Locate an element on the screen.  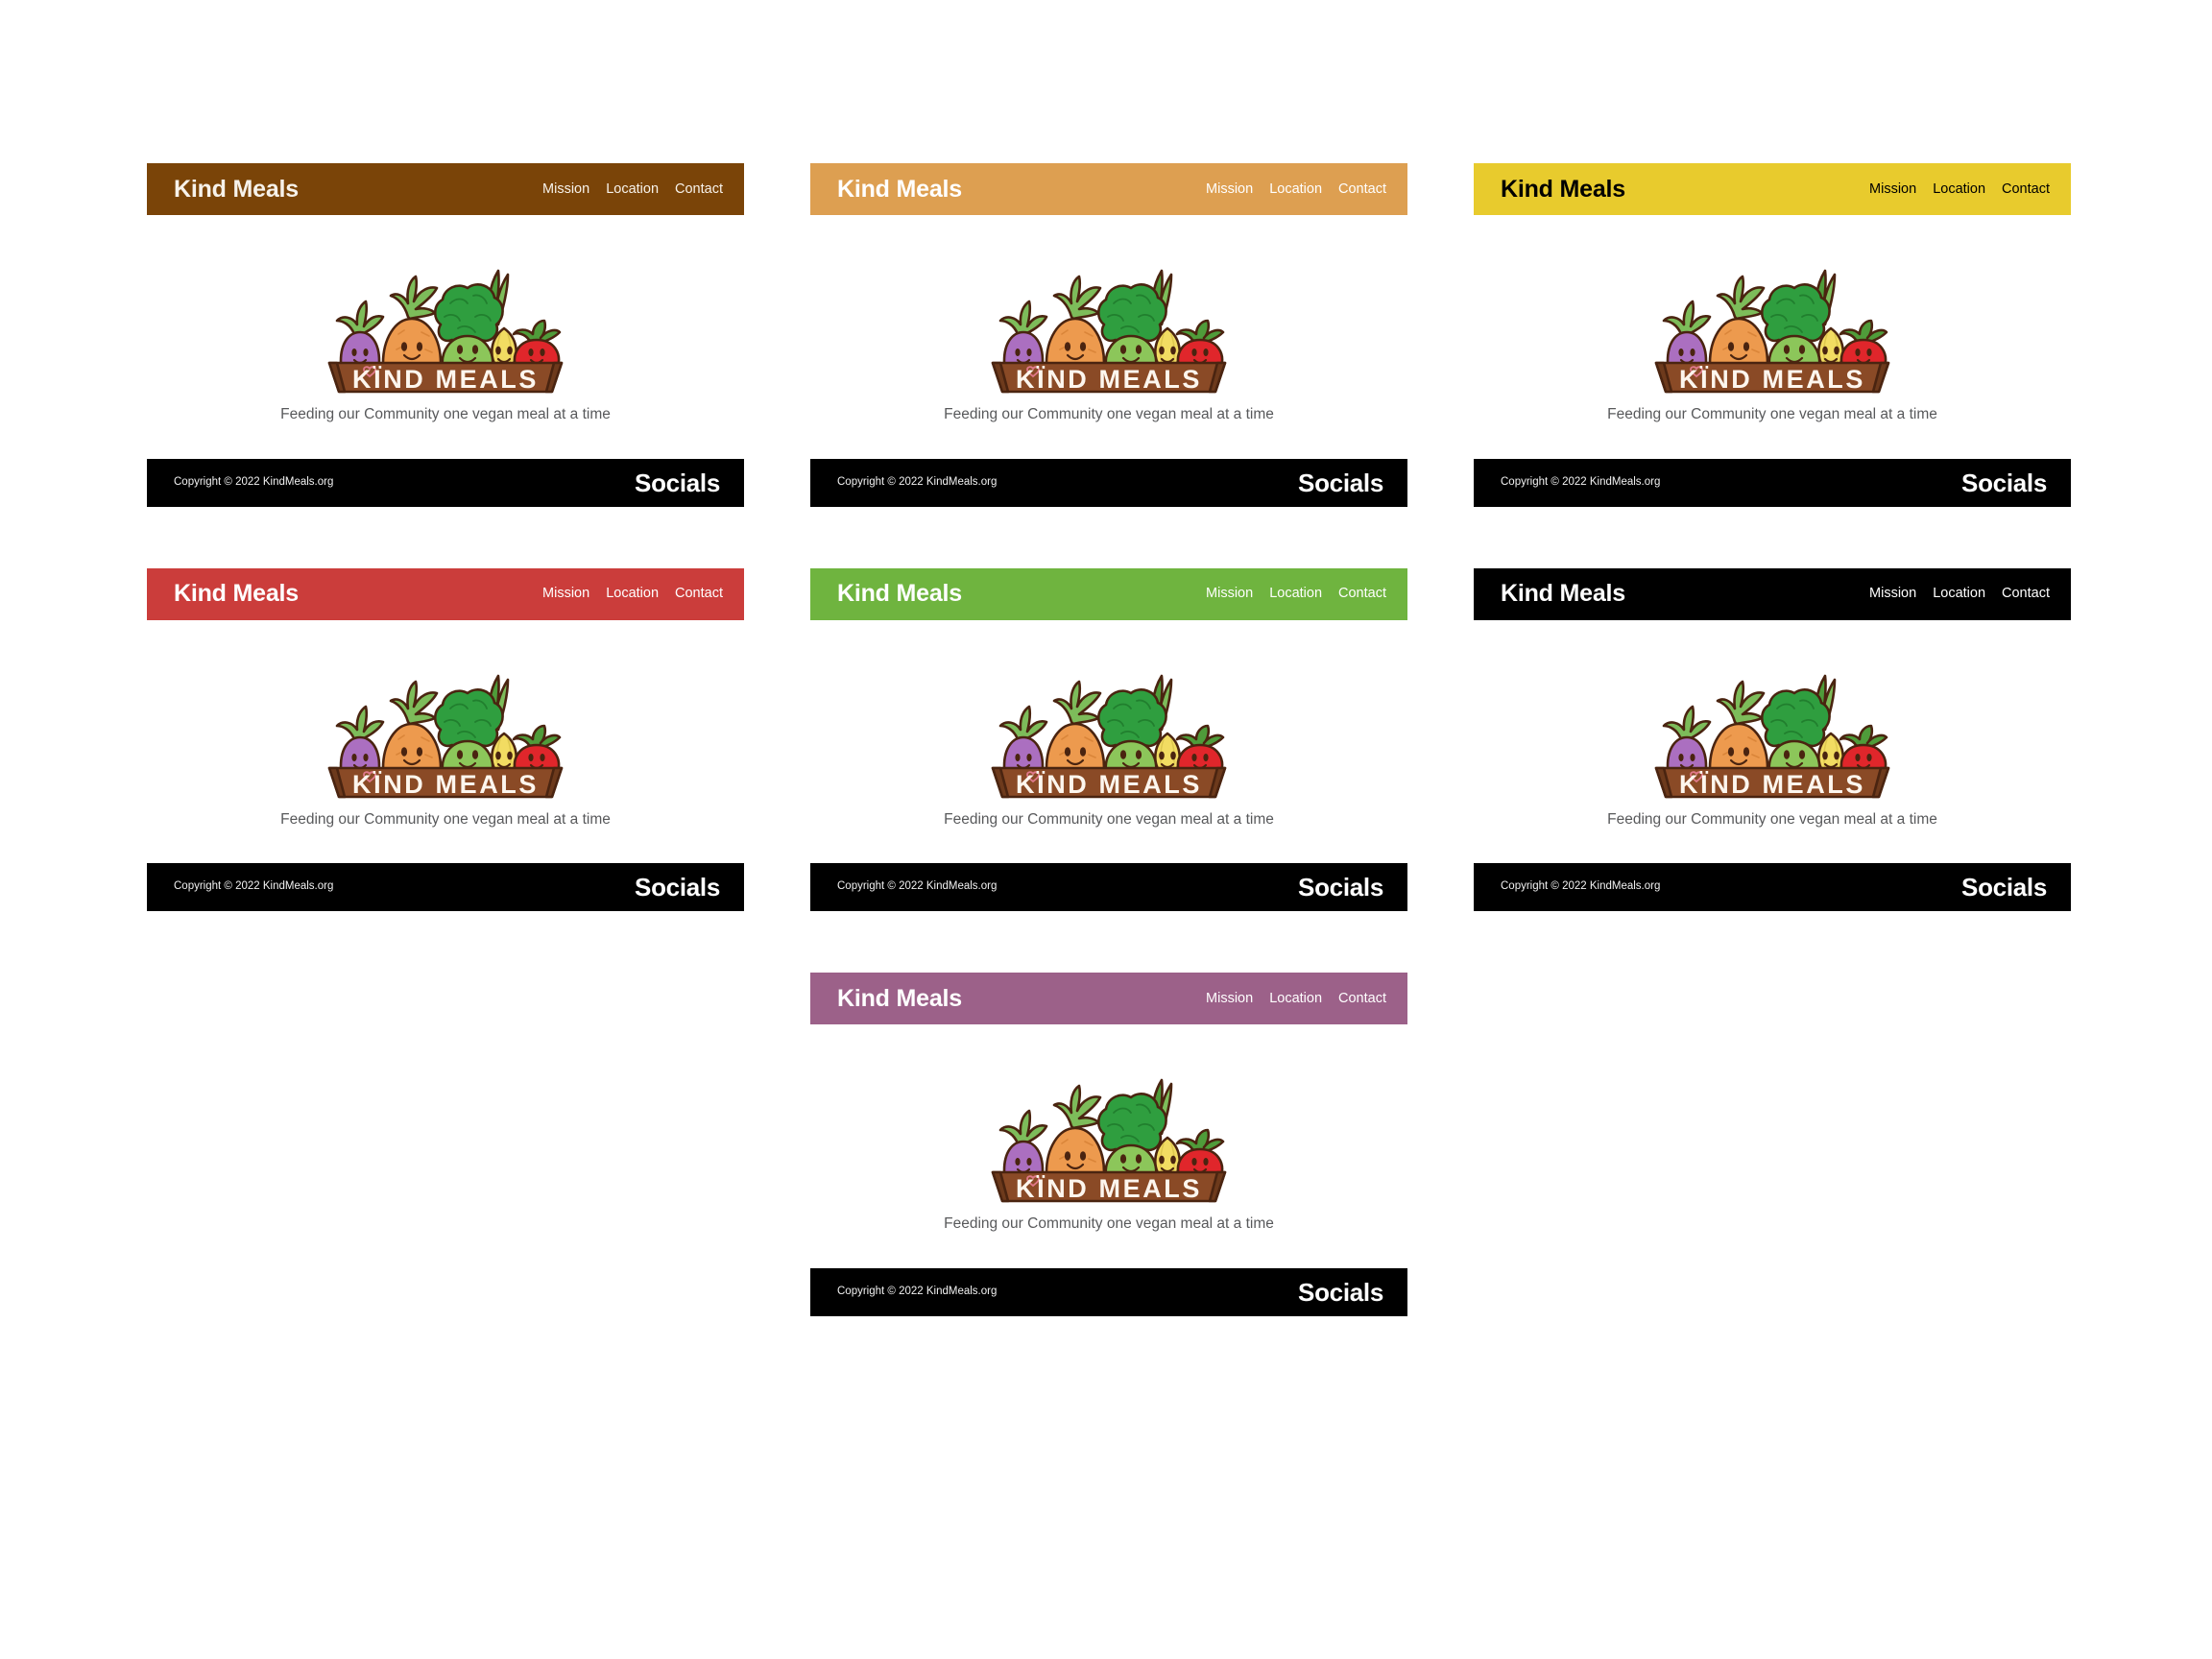
site-header-tan: Kind Meals Mission Location Contact is located at coordinates (1108, 189).